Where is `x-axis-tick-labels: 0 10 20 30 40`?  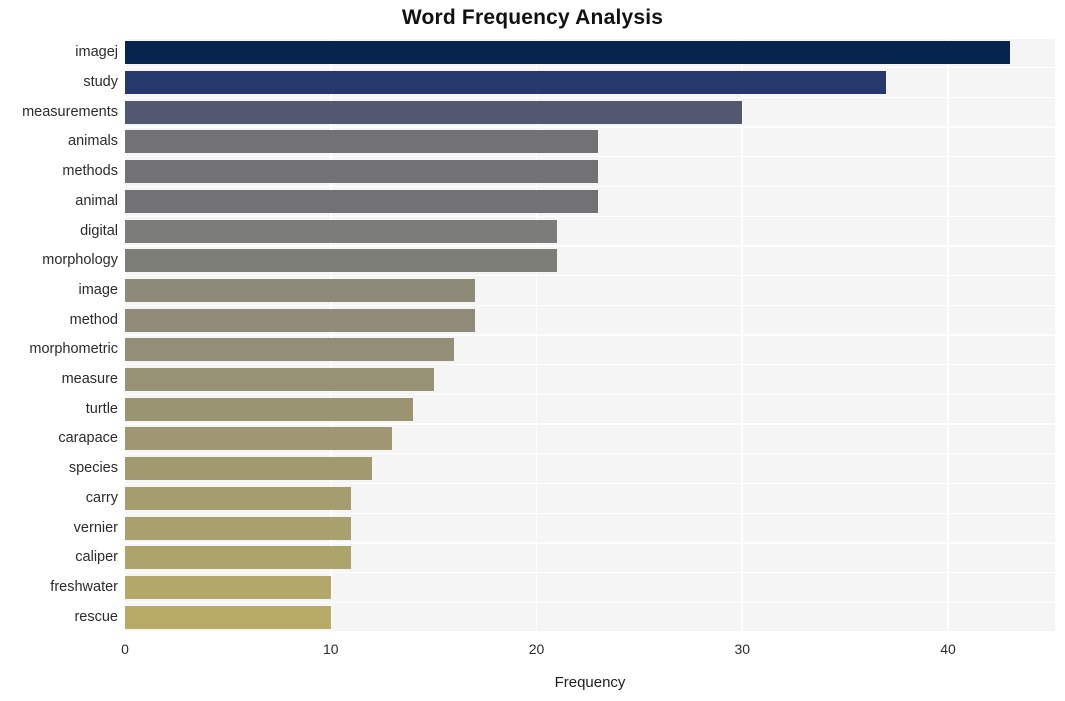 x-axis-tick-labels: 0 10 20 30 40 is located at coordinates (532, 652).